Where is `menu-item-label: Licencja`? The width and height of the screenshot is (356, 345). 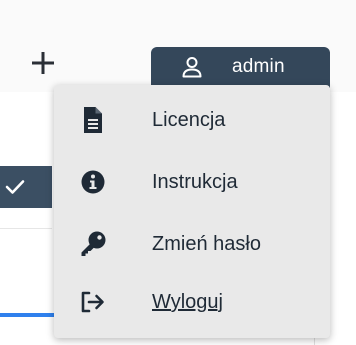 menu-item-label: Licencja is located at coordinates (189, 120).